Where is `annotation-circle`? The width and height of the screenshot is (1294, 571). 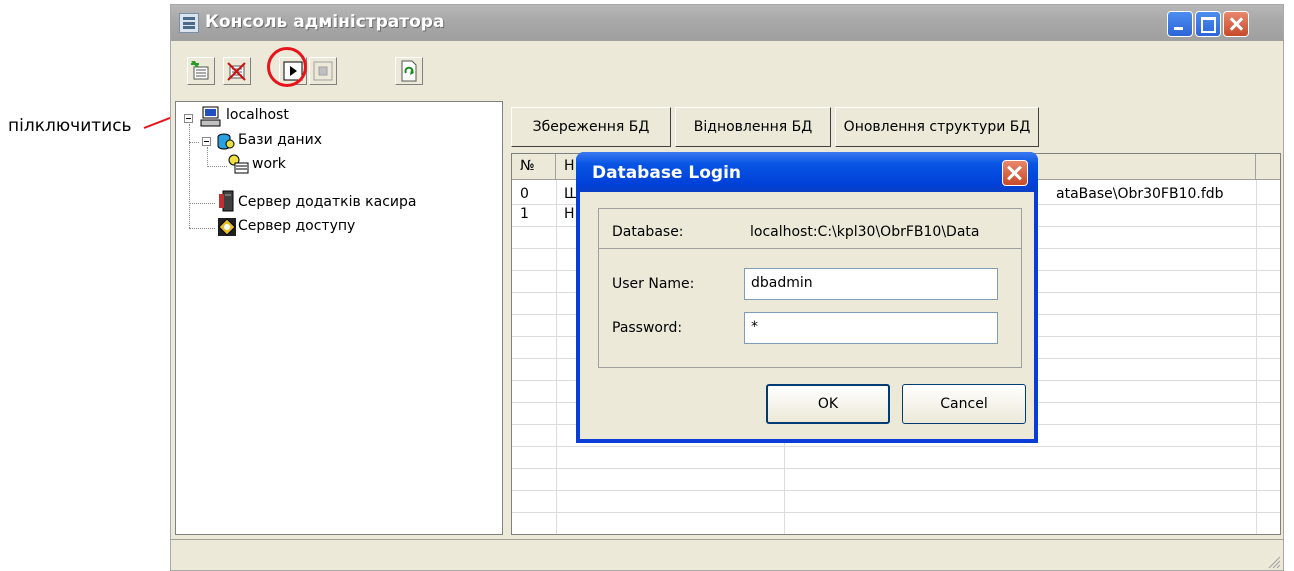 annotation-circle is located at coordinates (287, 67).